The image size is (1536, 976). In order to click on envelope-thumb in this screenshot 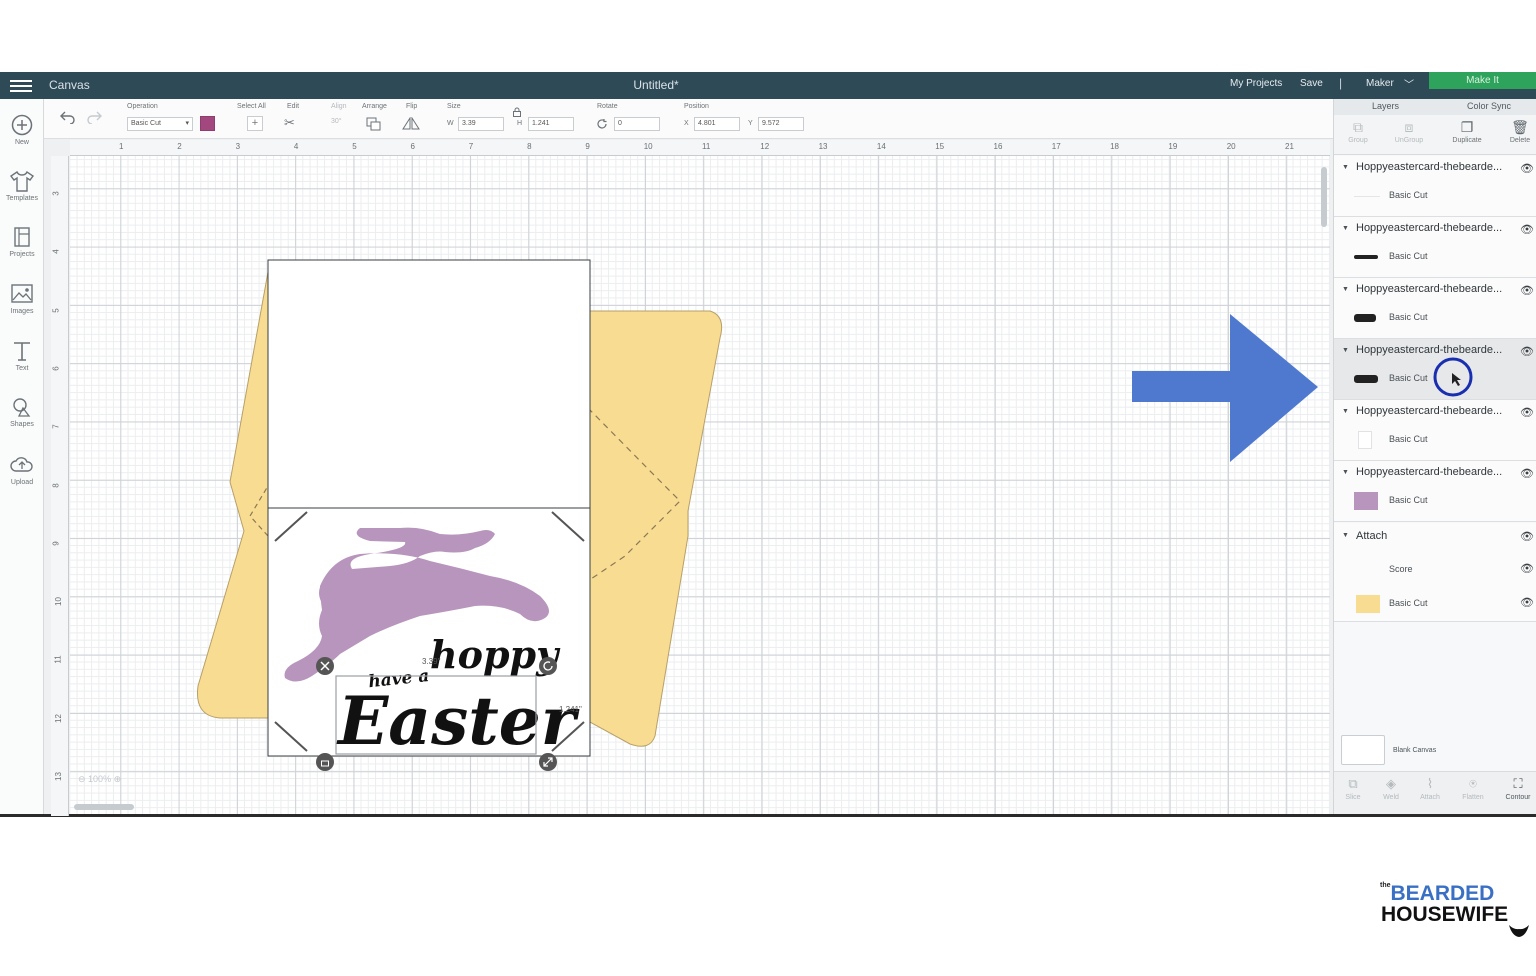, I will do `click(1368, 604)`.